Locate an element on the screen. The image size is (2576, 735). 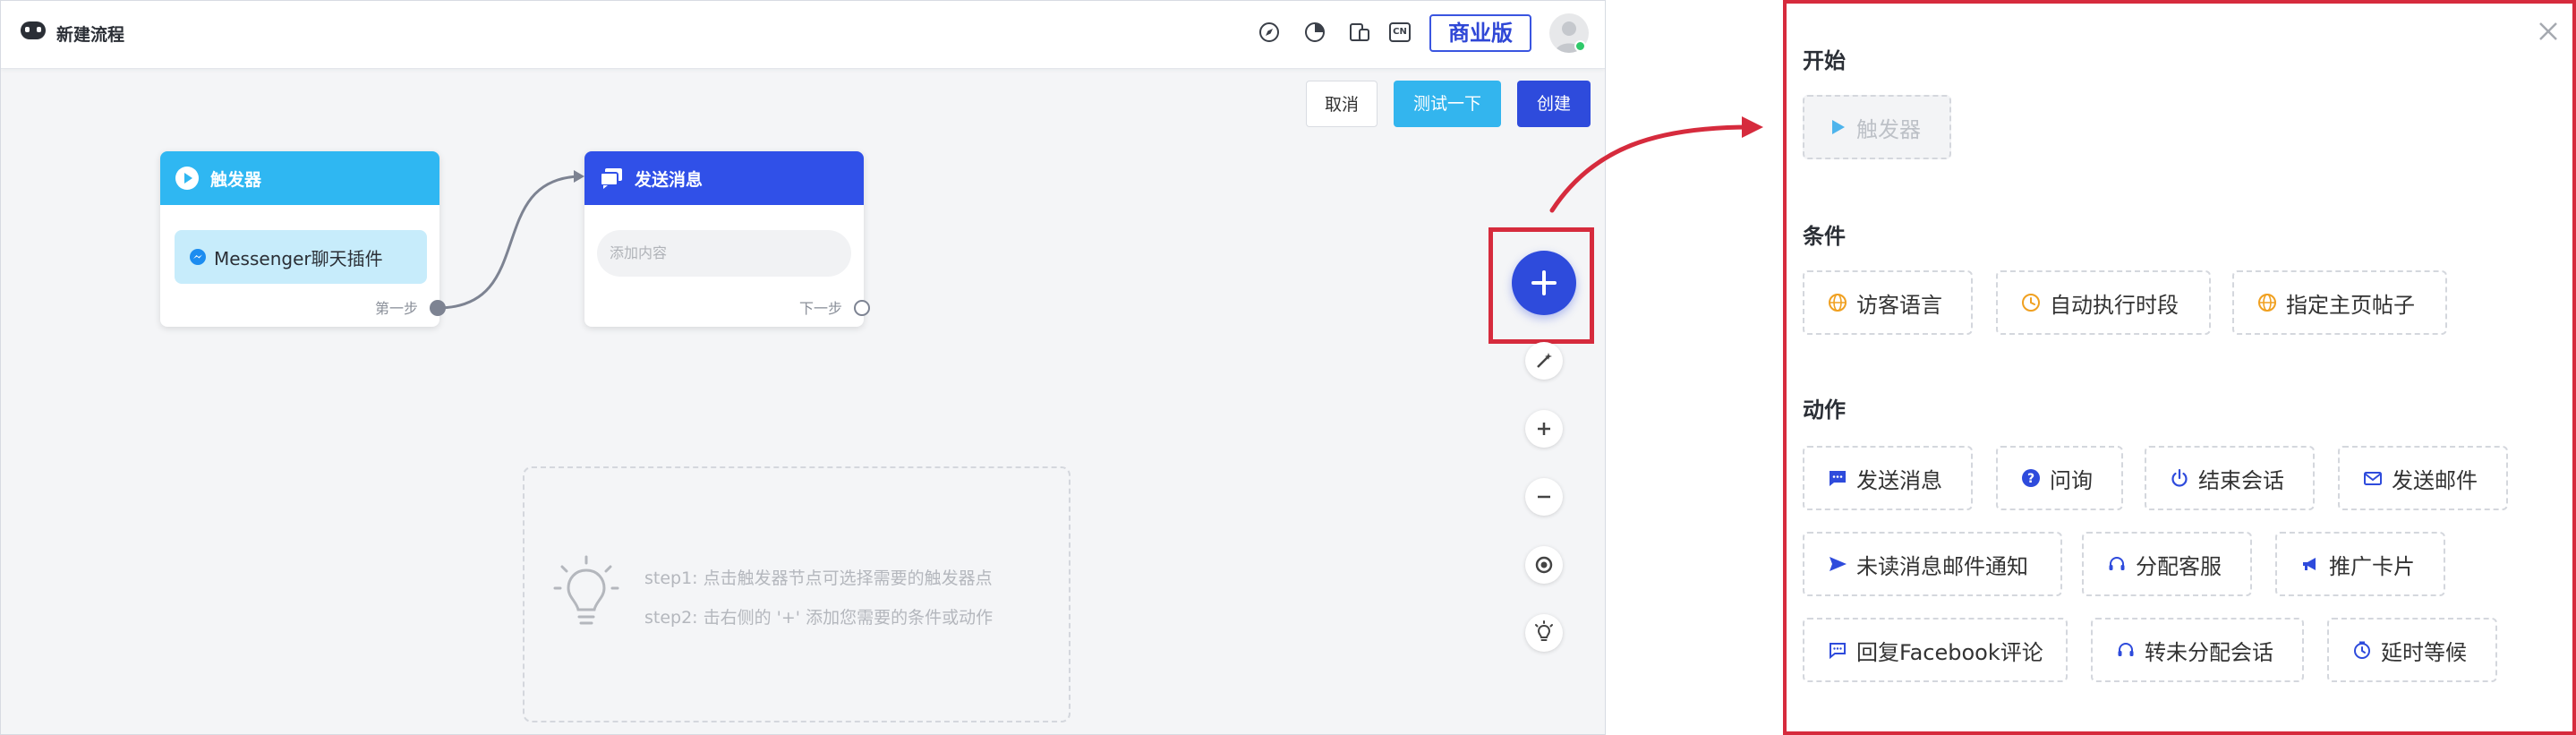
add-content-input: 添加内容 is located at coordinates (724, 253).